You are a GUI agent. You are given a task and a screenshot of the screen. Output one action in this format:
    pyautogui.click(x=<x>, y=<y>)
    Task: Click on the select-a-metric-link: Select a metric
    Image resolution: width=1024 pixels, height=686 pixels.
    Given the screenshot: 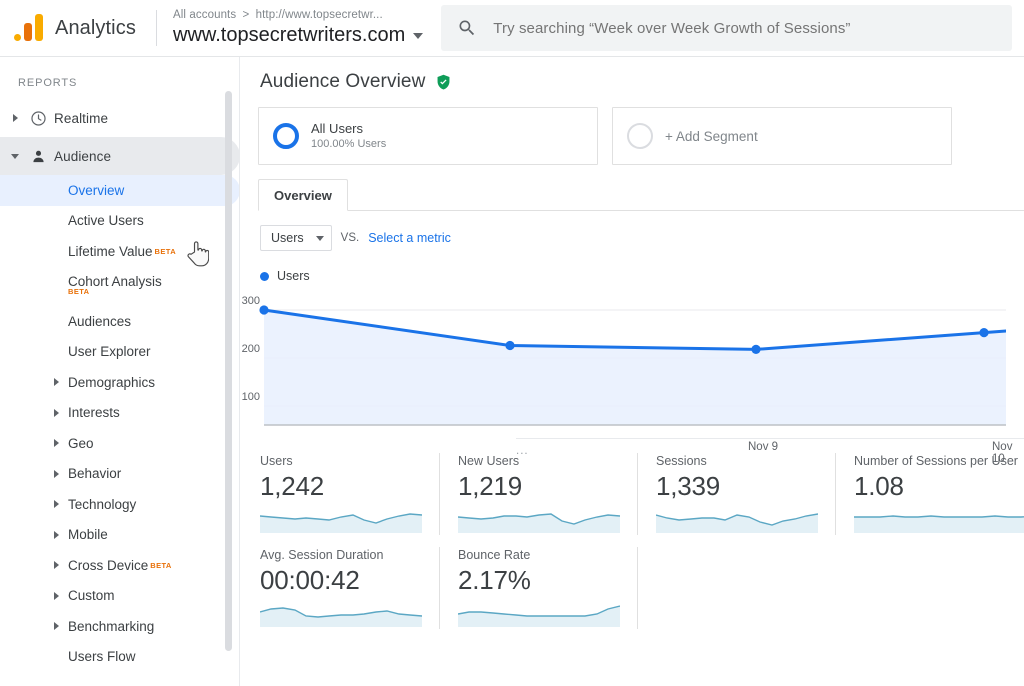 What is the action you would take?
    pyautogui.click(x=409, y=238)
    